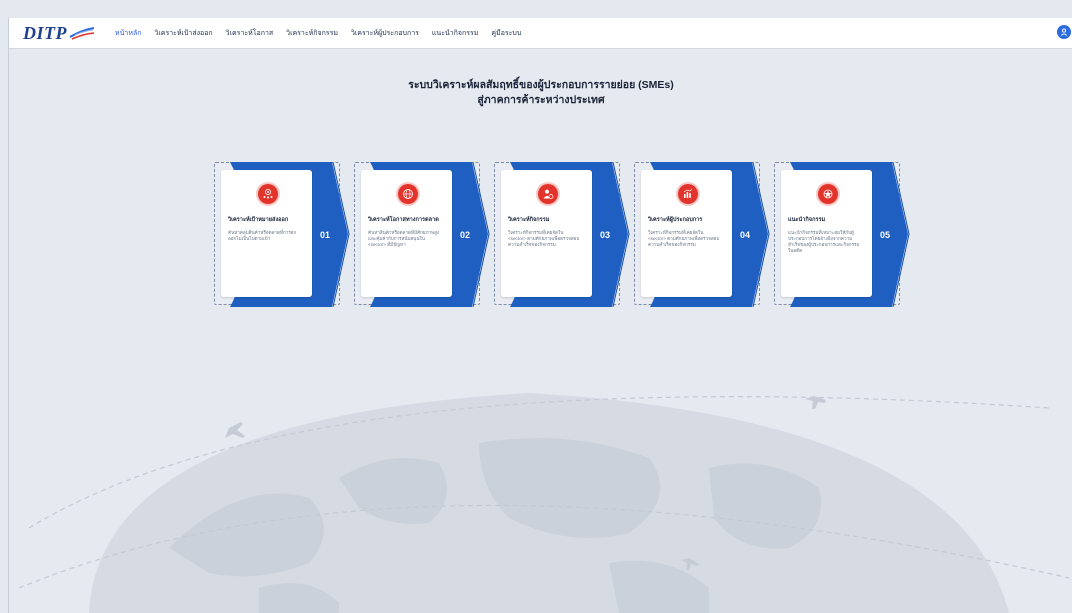 This screenshot has width=1072, height=613. I want to click on logo-text: DITP, so click(45, 32).